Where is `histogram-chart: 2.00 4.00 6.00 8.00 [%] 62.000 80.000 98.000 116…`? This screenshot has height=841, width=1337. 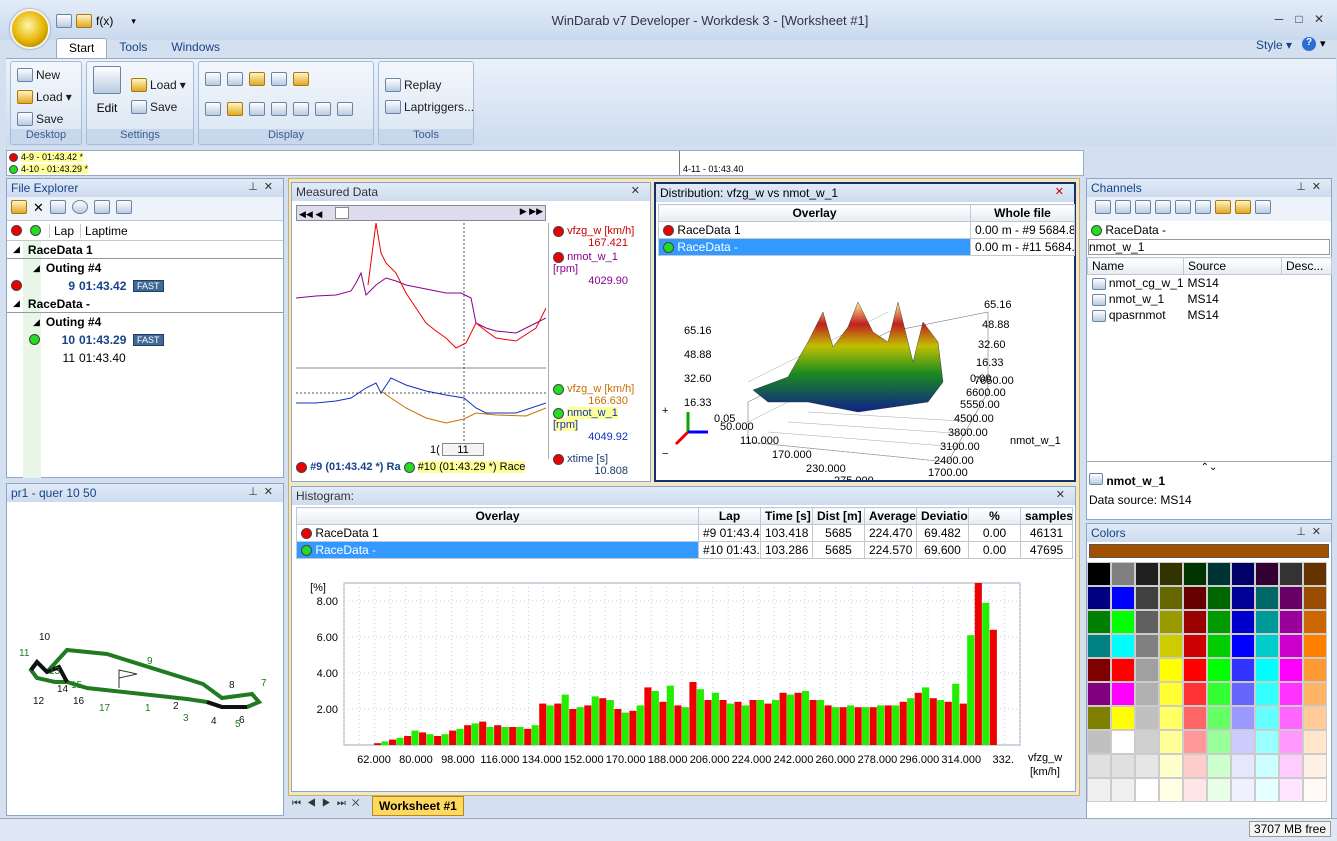 histogram-chart: 2.00 4.00 6.00 8.00 [%] 62.000 80.000 98.000 116… is located at coordinates (684, 681).